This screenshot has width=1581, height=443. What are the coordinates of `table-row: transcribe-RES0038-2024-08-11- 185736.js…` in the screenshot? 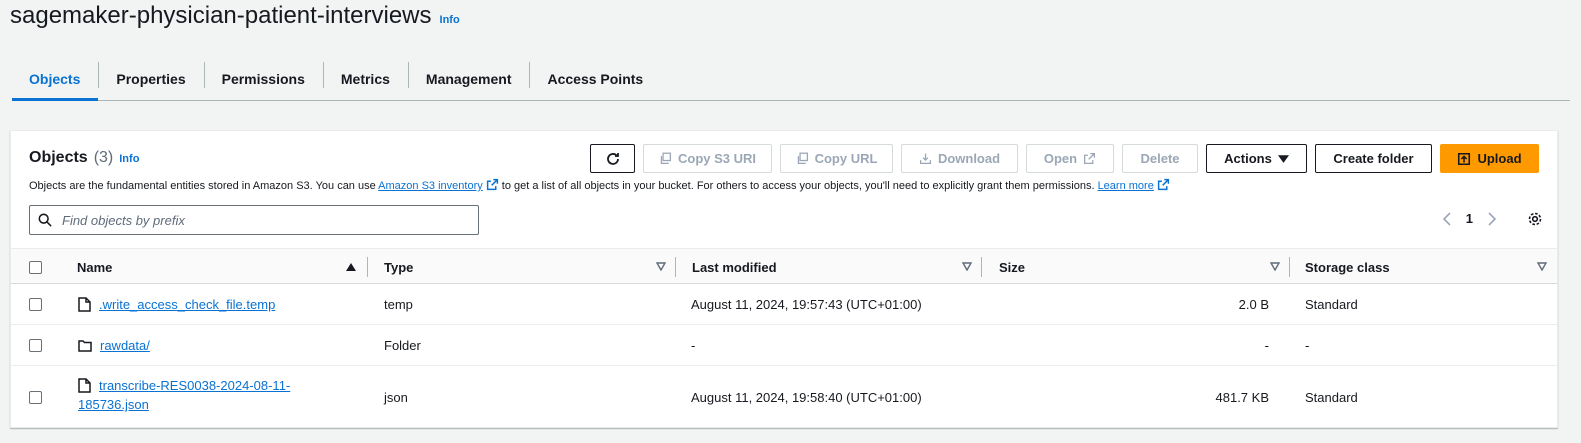 It's located at (784, 397).